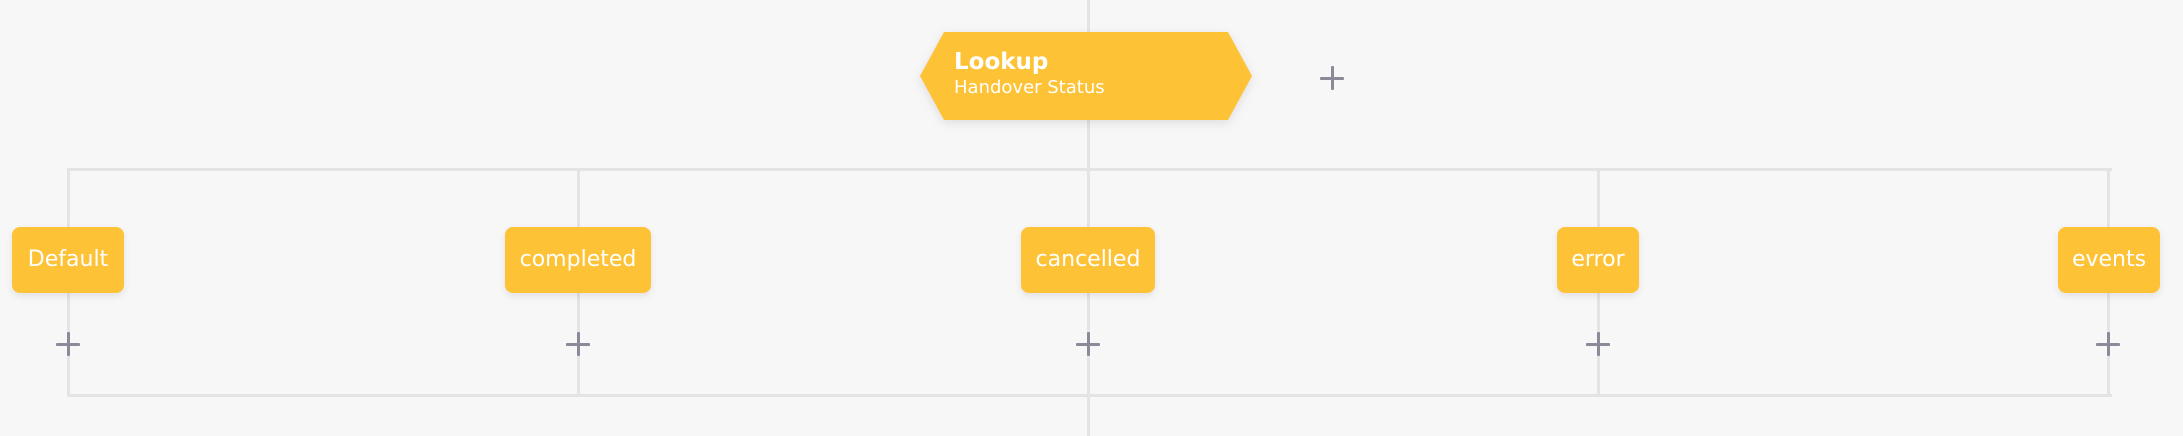  I want to click on branch-node-completed: completed, so click(578, 260).